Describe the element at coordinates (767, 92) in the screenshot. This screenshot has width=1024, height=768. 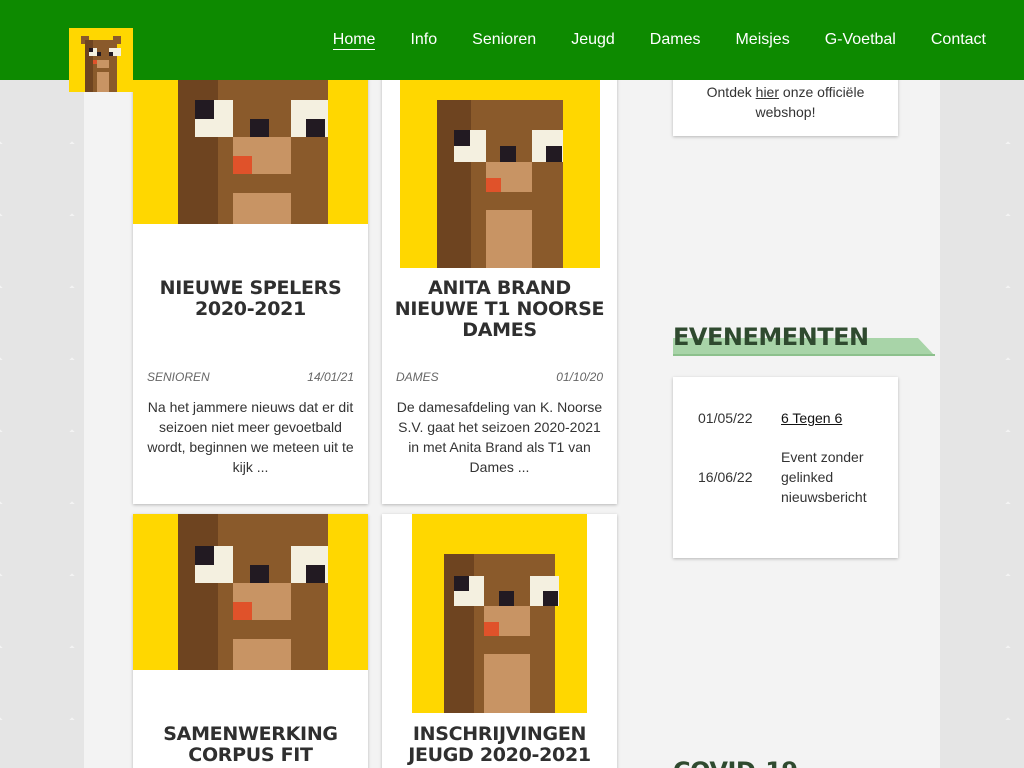
I see `webshop-link: hier` at that location.